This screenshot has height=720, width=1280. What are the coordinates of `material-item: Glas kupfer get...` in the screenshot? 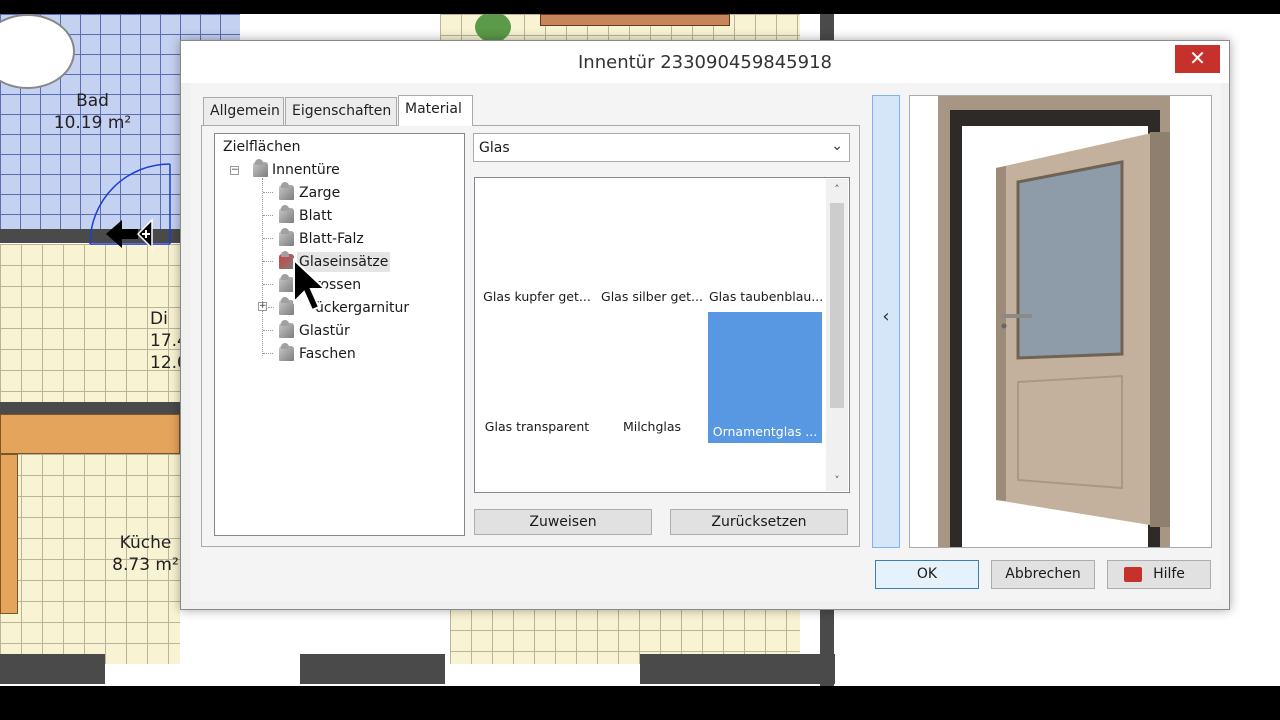 It's located at (537, 297).